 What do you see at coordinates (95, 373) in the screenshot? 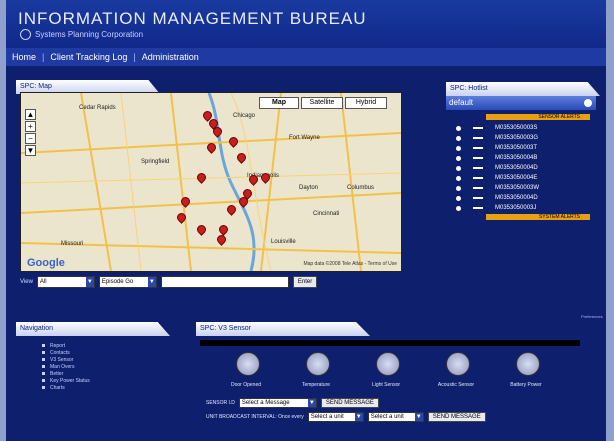
I see `nav-link-better: Better` at bounding box center [95, 373].